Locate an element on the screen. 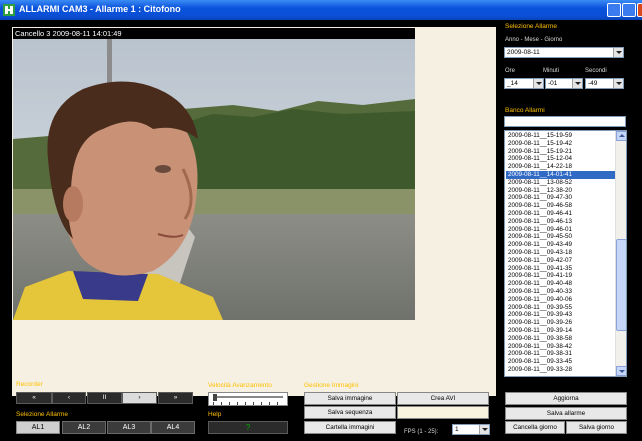 The width and height of the screenshot is (642, 441). app-icon is located at coordinates (9, 10).